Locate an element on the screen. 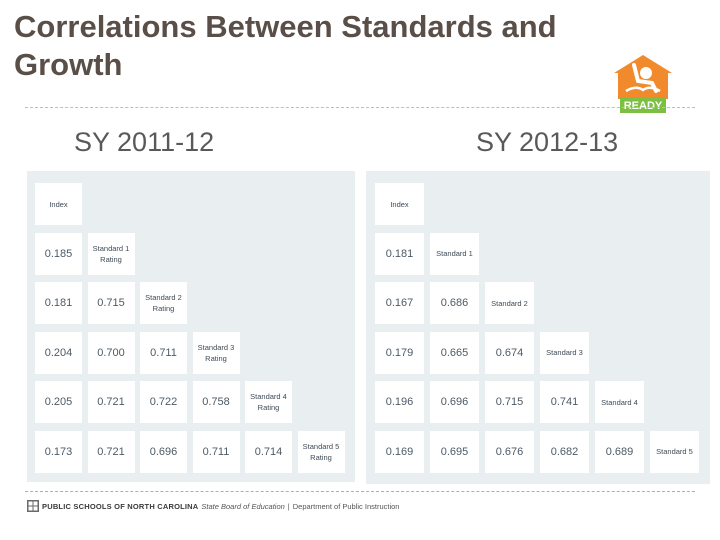 This screenshot has height=540, width=720. nc-seal-icon is located at coordinates (33, 506).